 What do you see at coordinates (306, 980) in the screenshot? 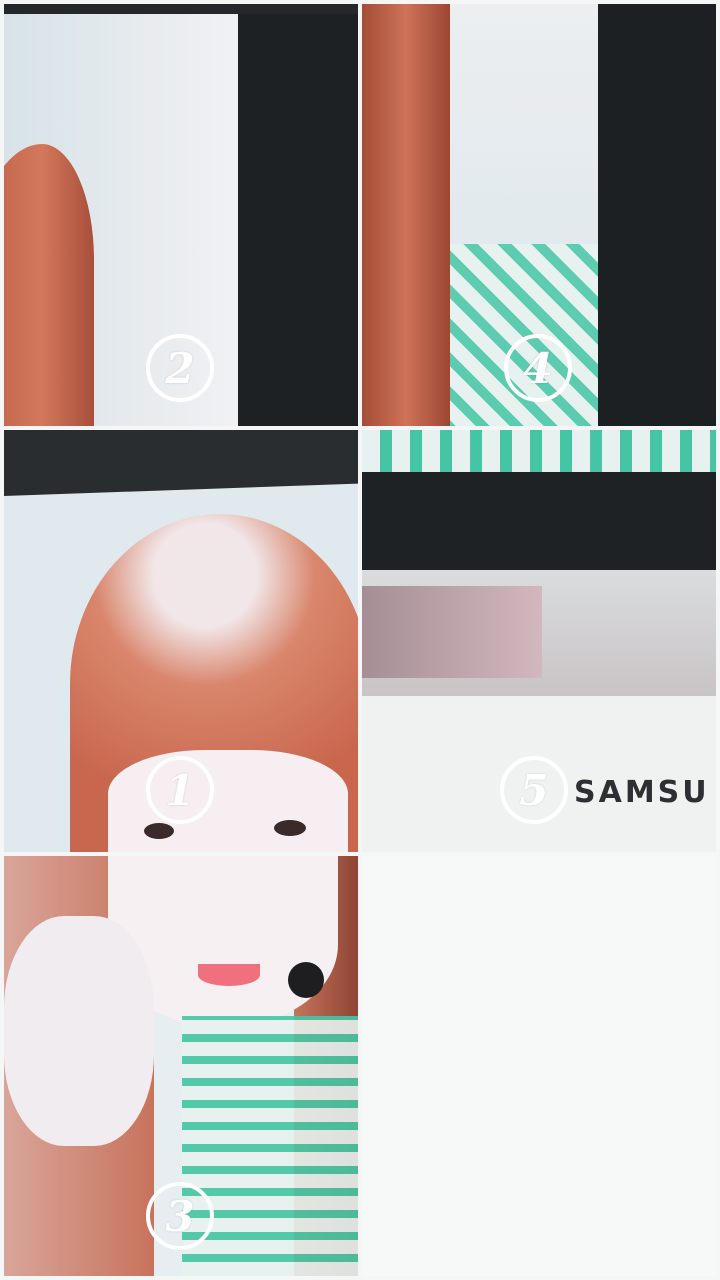
I see `headset-mic` at bounding box center [306, 980].